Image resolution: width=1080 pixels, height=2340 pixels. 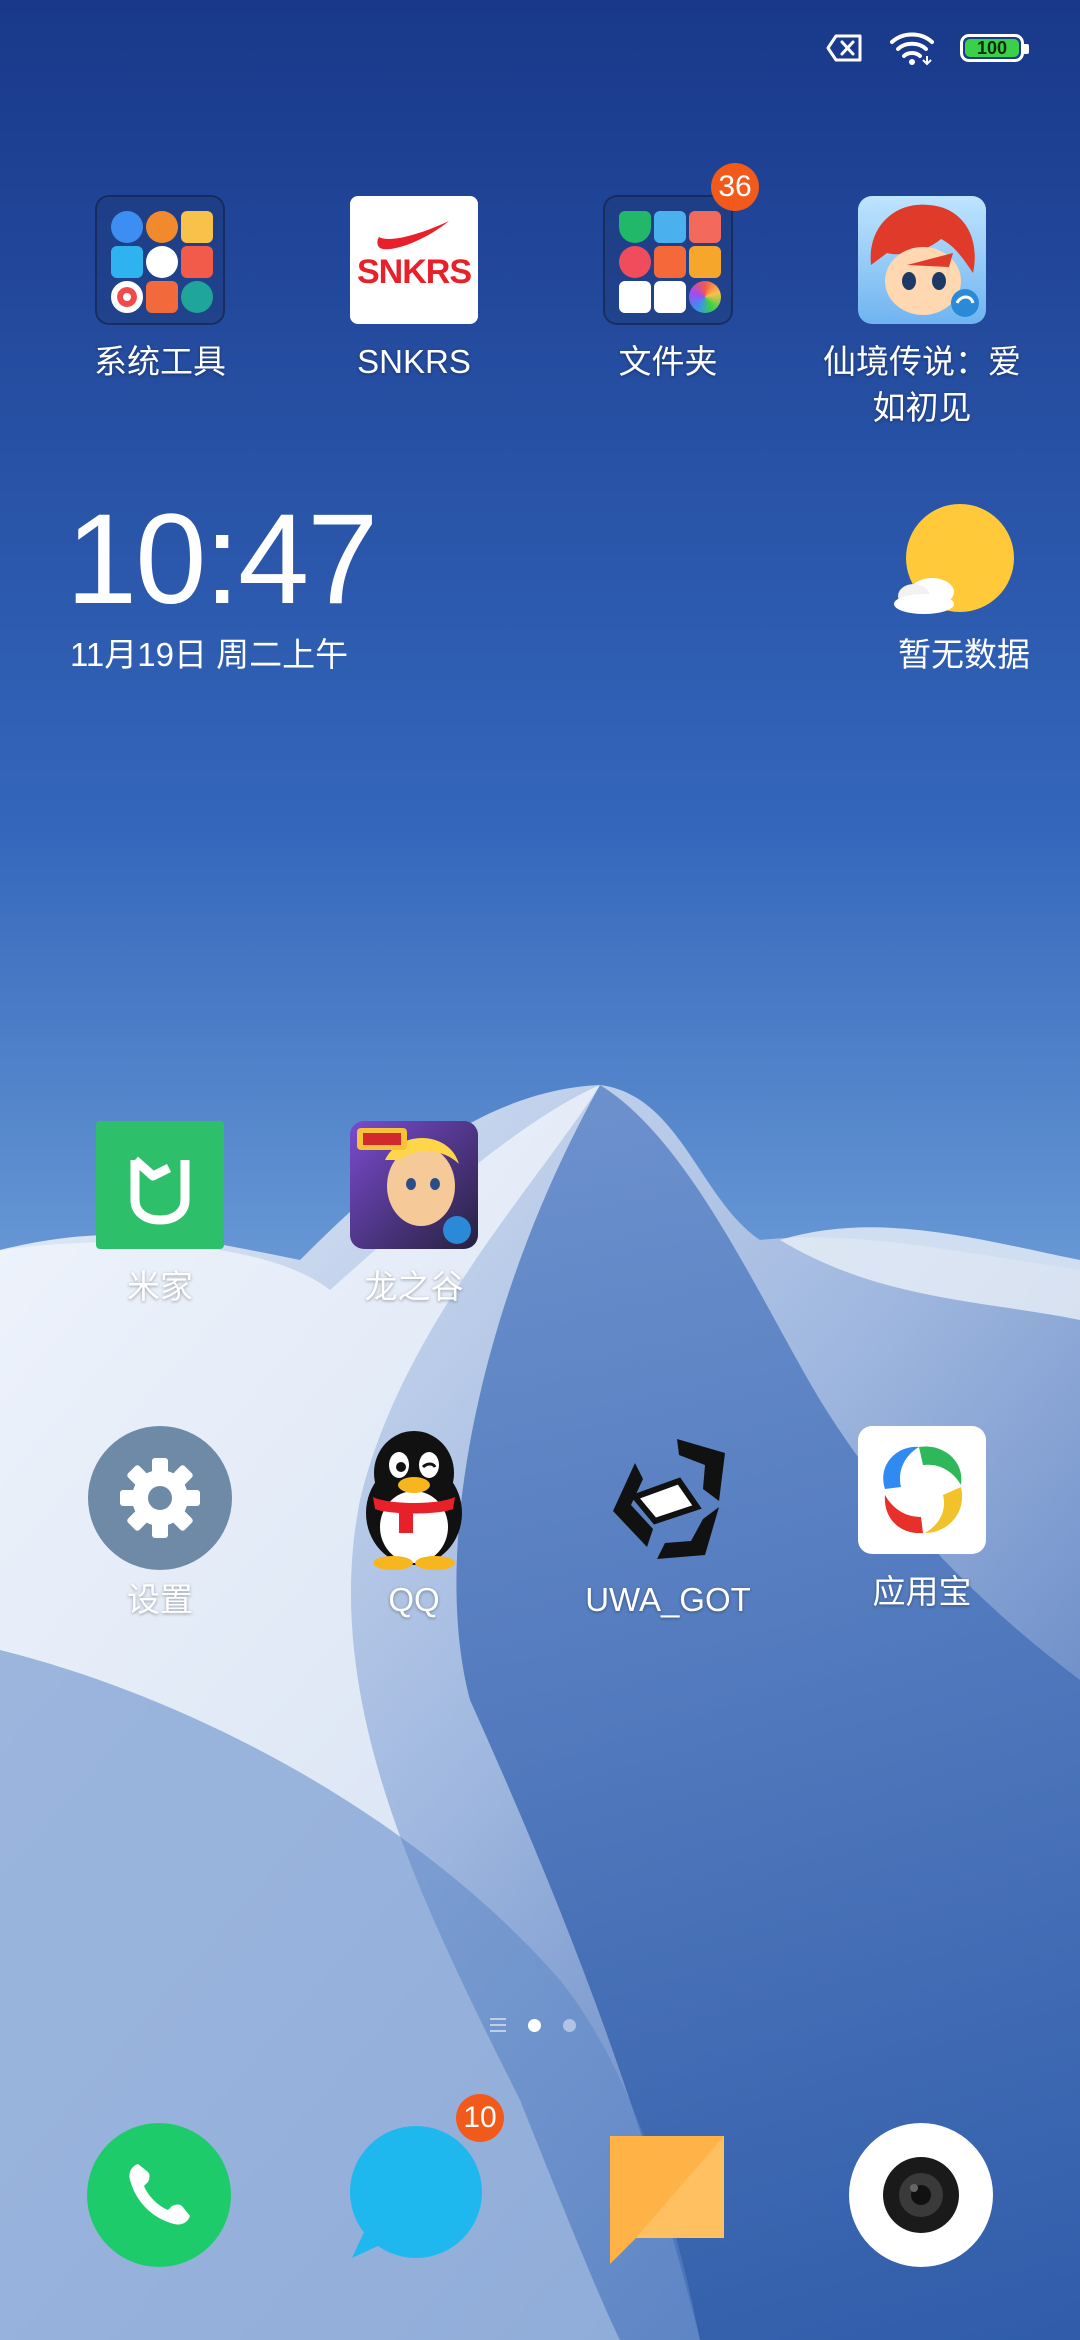 I want to click on app-label: 仙境传说：爱如初见, so click(x=922, y=384).